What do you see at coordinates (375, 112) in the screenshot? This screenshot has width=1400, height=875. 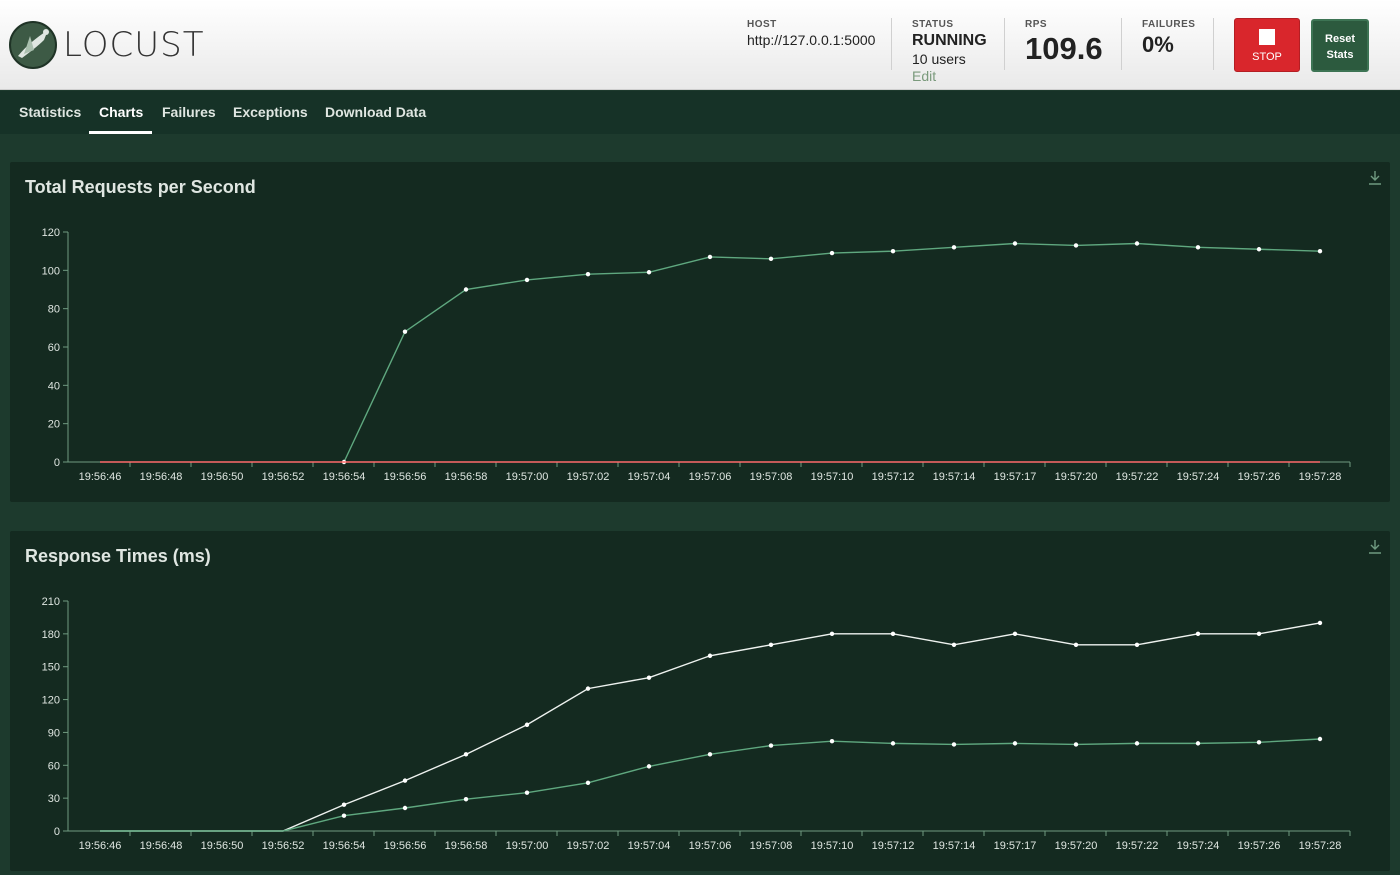 I see `tab-download-data: Download Data` at bounding box center [375, 112].